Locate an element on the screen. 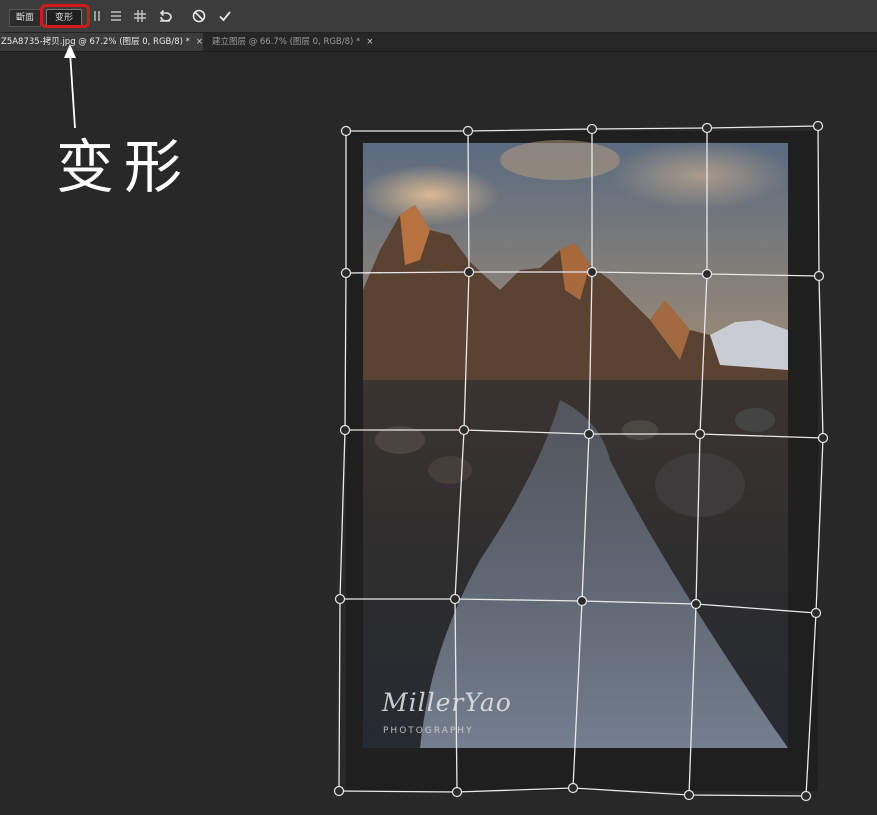 The image size is (877, 815). annotation-label: 变形 is located at coordinates (124, 167).